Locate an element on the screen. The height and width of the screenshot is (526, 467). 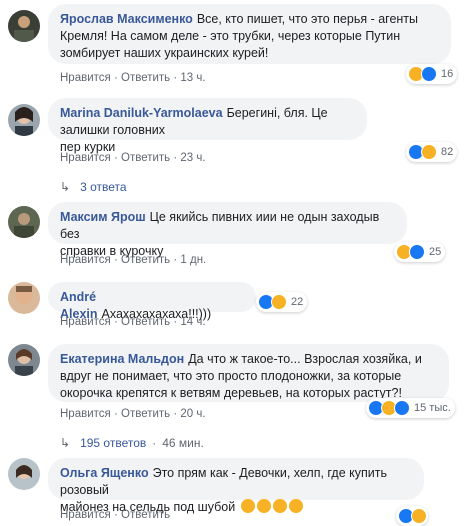
reaction-count: 15 тыс. is located at coordinates (432, 408).